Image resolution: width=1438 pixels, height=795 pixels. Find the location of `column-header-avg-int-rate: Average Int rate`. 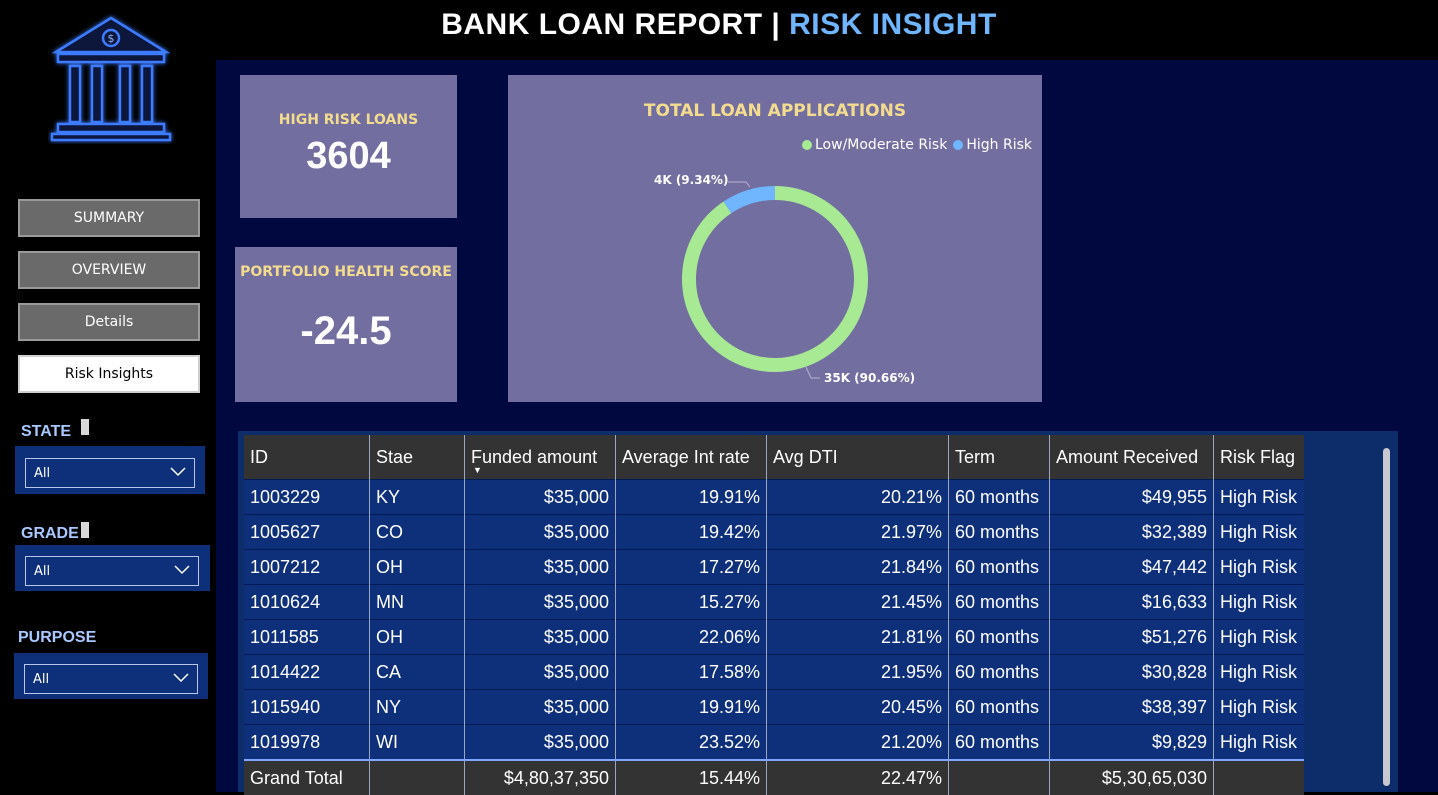

column-header-avg-int-rate: Average Int rate is located at coordinates (691, 457).